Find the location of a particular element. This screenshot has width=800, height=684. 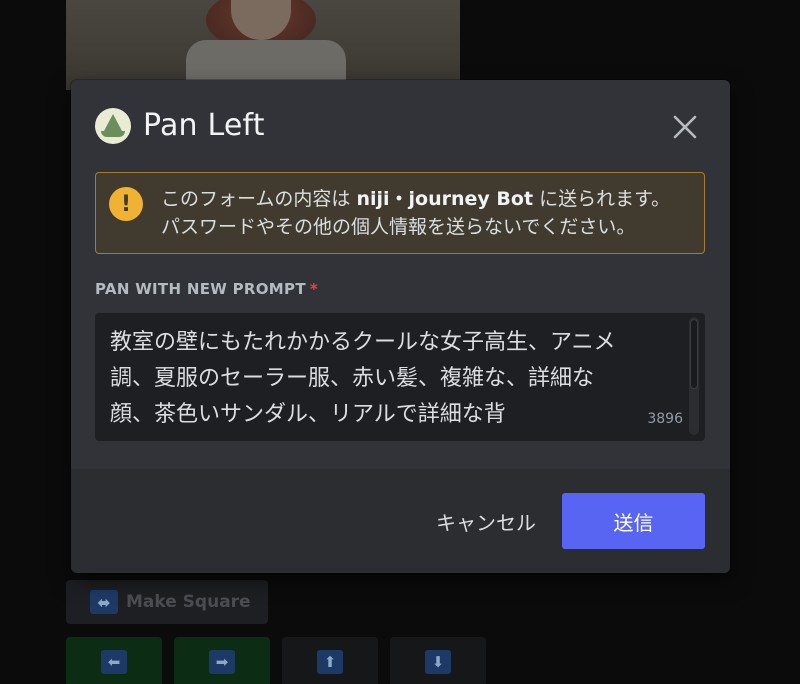

arrow-down-icon: ⬇ is located at coordinates (438, 662).